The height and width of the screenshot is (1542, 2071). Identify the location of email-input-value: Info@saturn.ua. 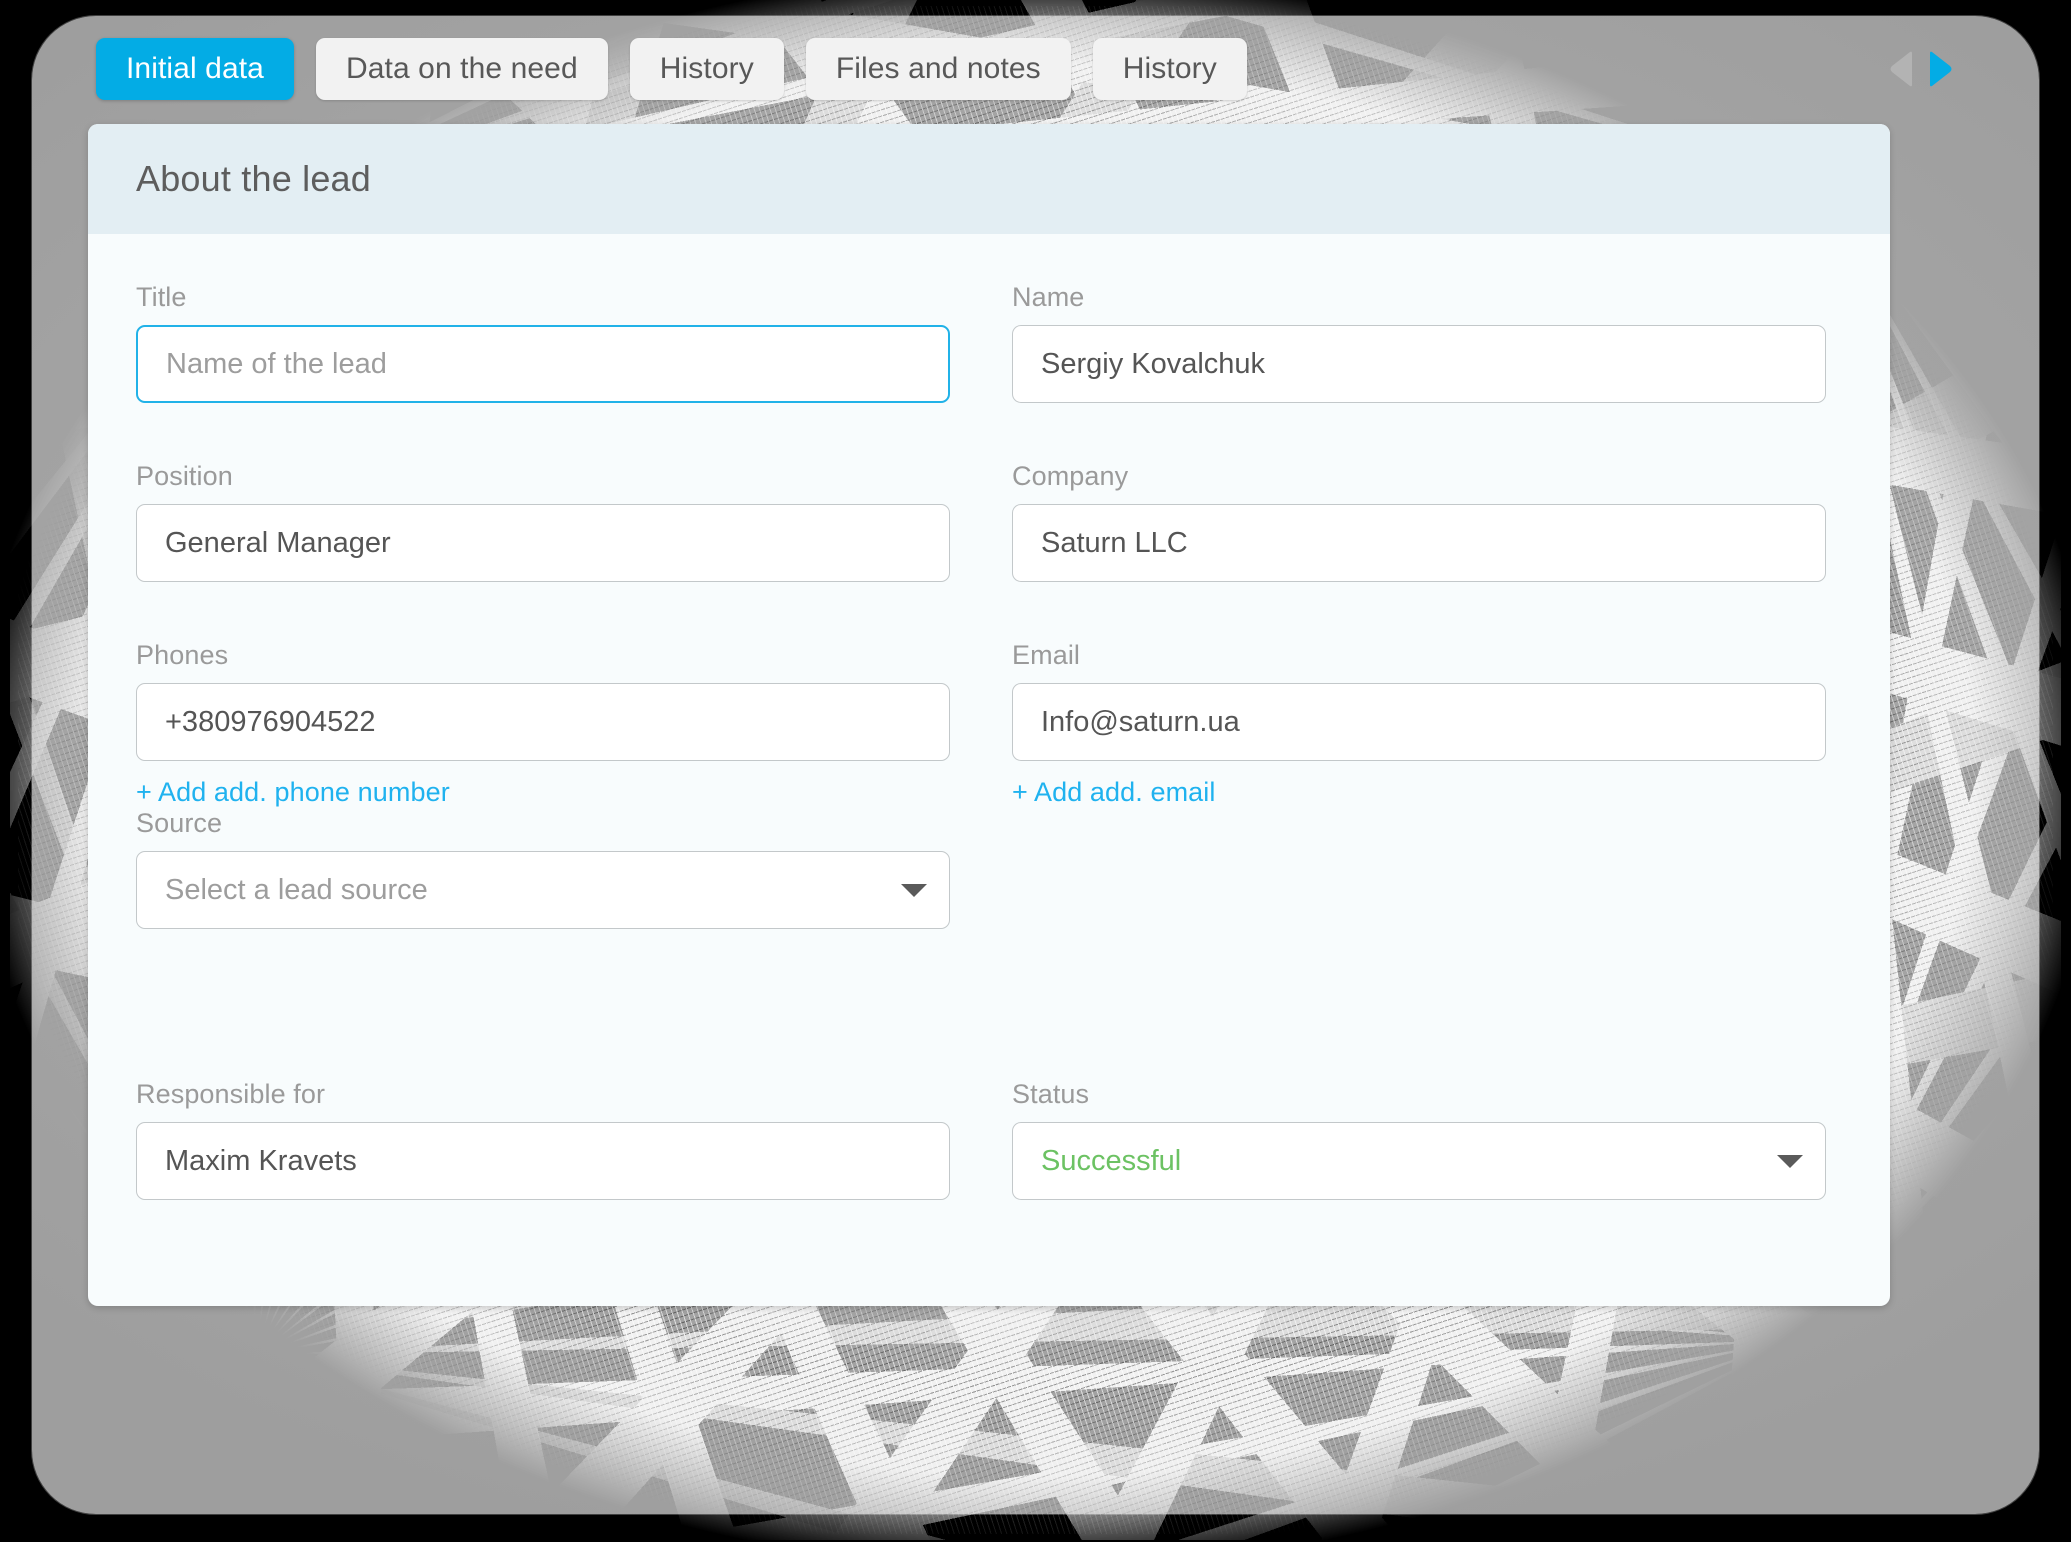
(1140, 721).